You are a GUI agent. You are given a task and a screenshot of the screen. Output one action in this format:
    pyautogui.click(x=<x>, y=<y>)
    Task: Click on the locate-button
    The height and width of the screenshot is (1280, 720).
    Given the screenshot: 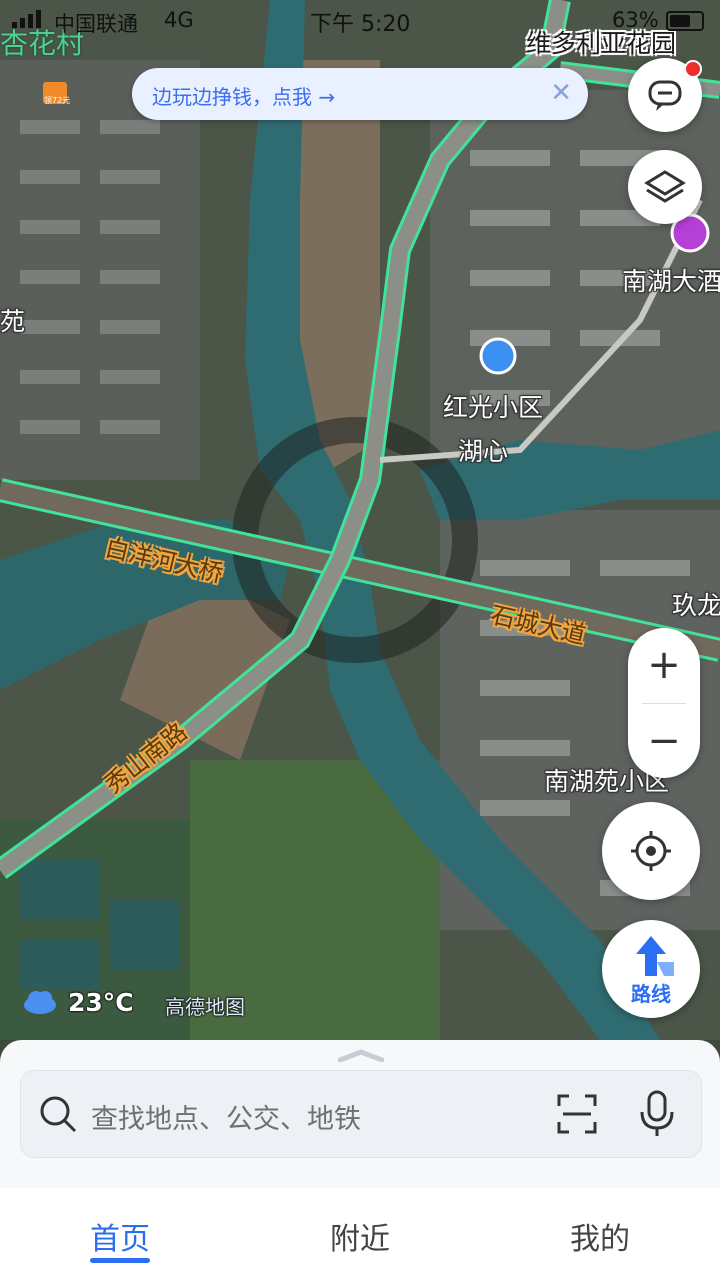 What is the action you would take?
    pyautogui.click(x=651, y=851)
    